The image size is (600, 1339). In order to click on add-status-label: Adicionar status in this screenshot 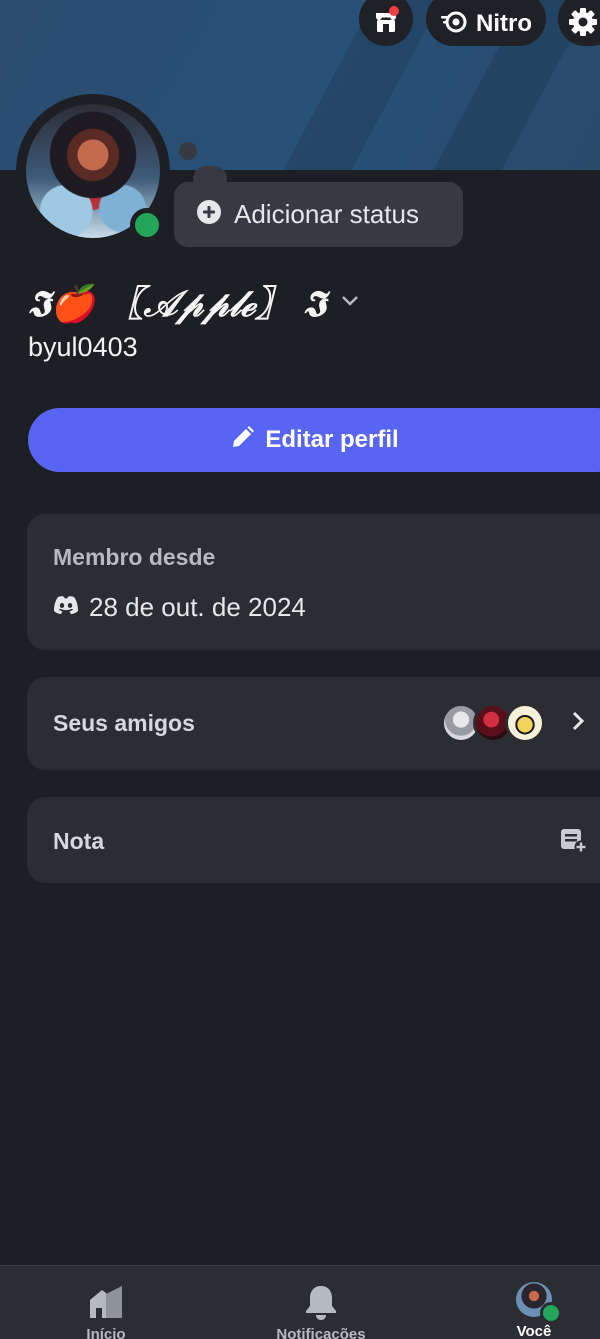, I will do `click(326, 214)`.